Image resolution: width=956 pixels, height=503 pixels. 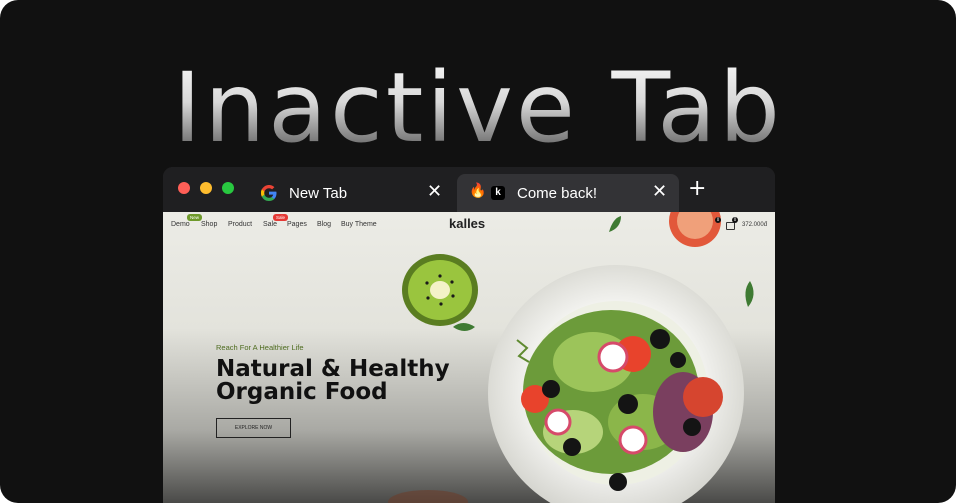 I want to click on hero-headline-line1: Natural & Healthy, so click(x=333, y=369).